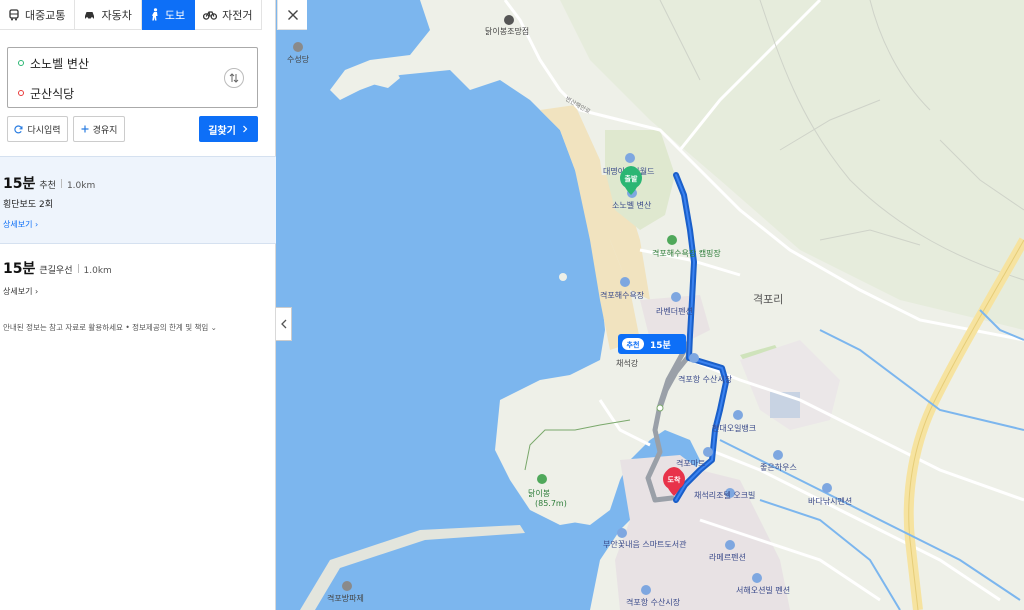  Describe the element at coordinates (21, 93) in the screenshot. I see `destination-dot-icon` at that location.